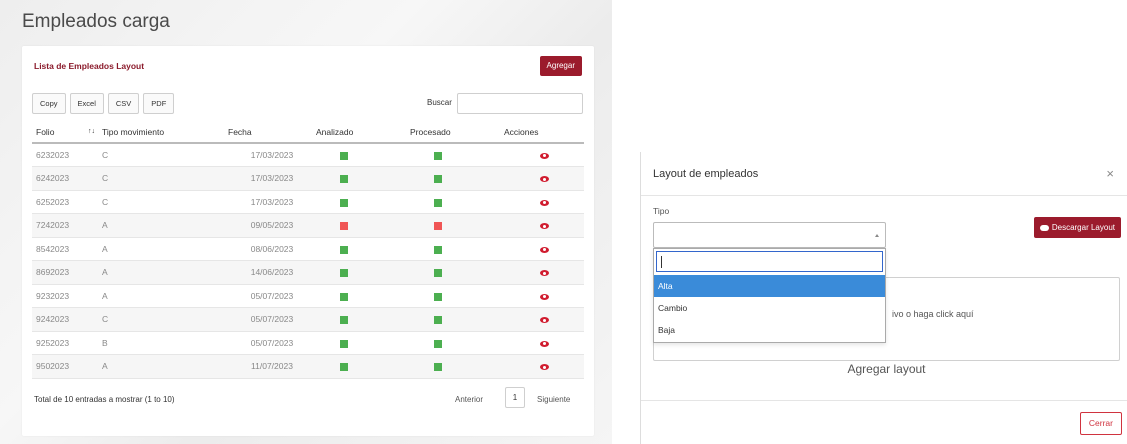 Image resolution: width=1127 pixels, height=444 pixels. I want to click on download-layout-button: Descargar Layout, so click(1077, 227).